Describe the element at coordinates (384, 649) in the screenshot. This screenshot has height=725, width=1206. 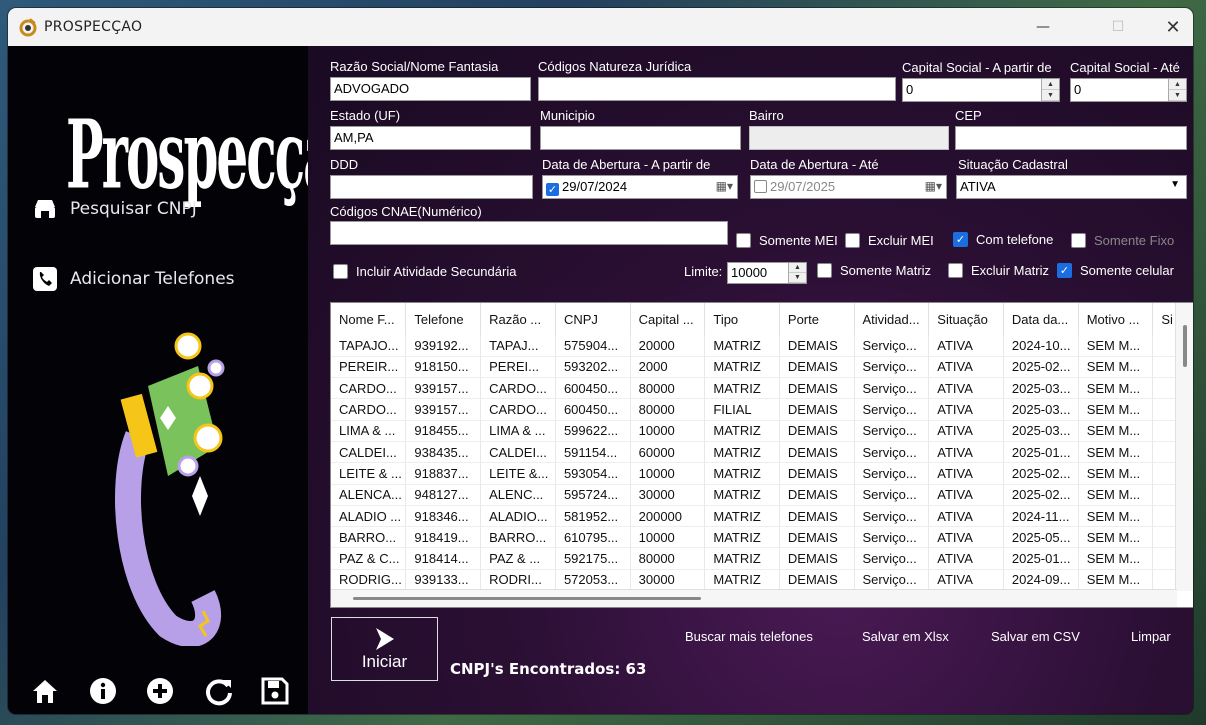
I see `iniciar-button: Iniciar` at that location.